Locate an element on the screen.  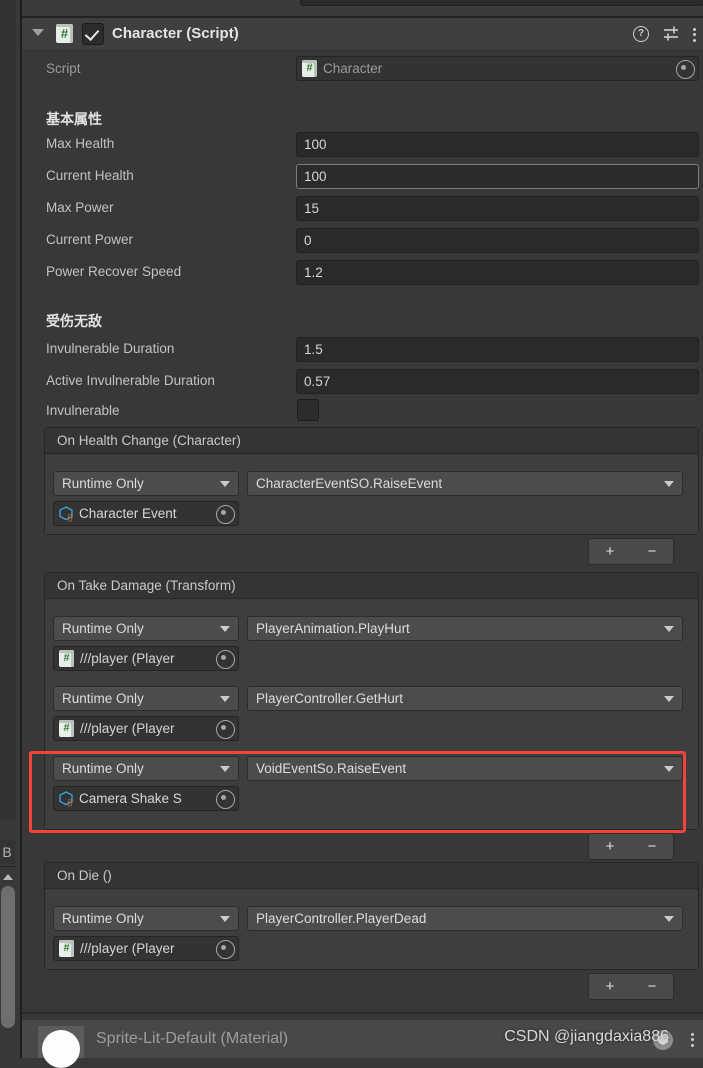
event-method-dropdown: PlayerAnimation.PlayHurt is located at coordinates (465, 628).